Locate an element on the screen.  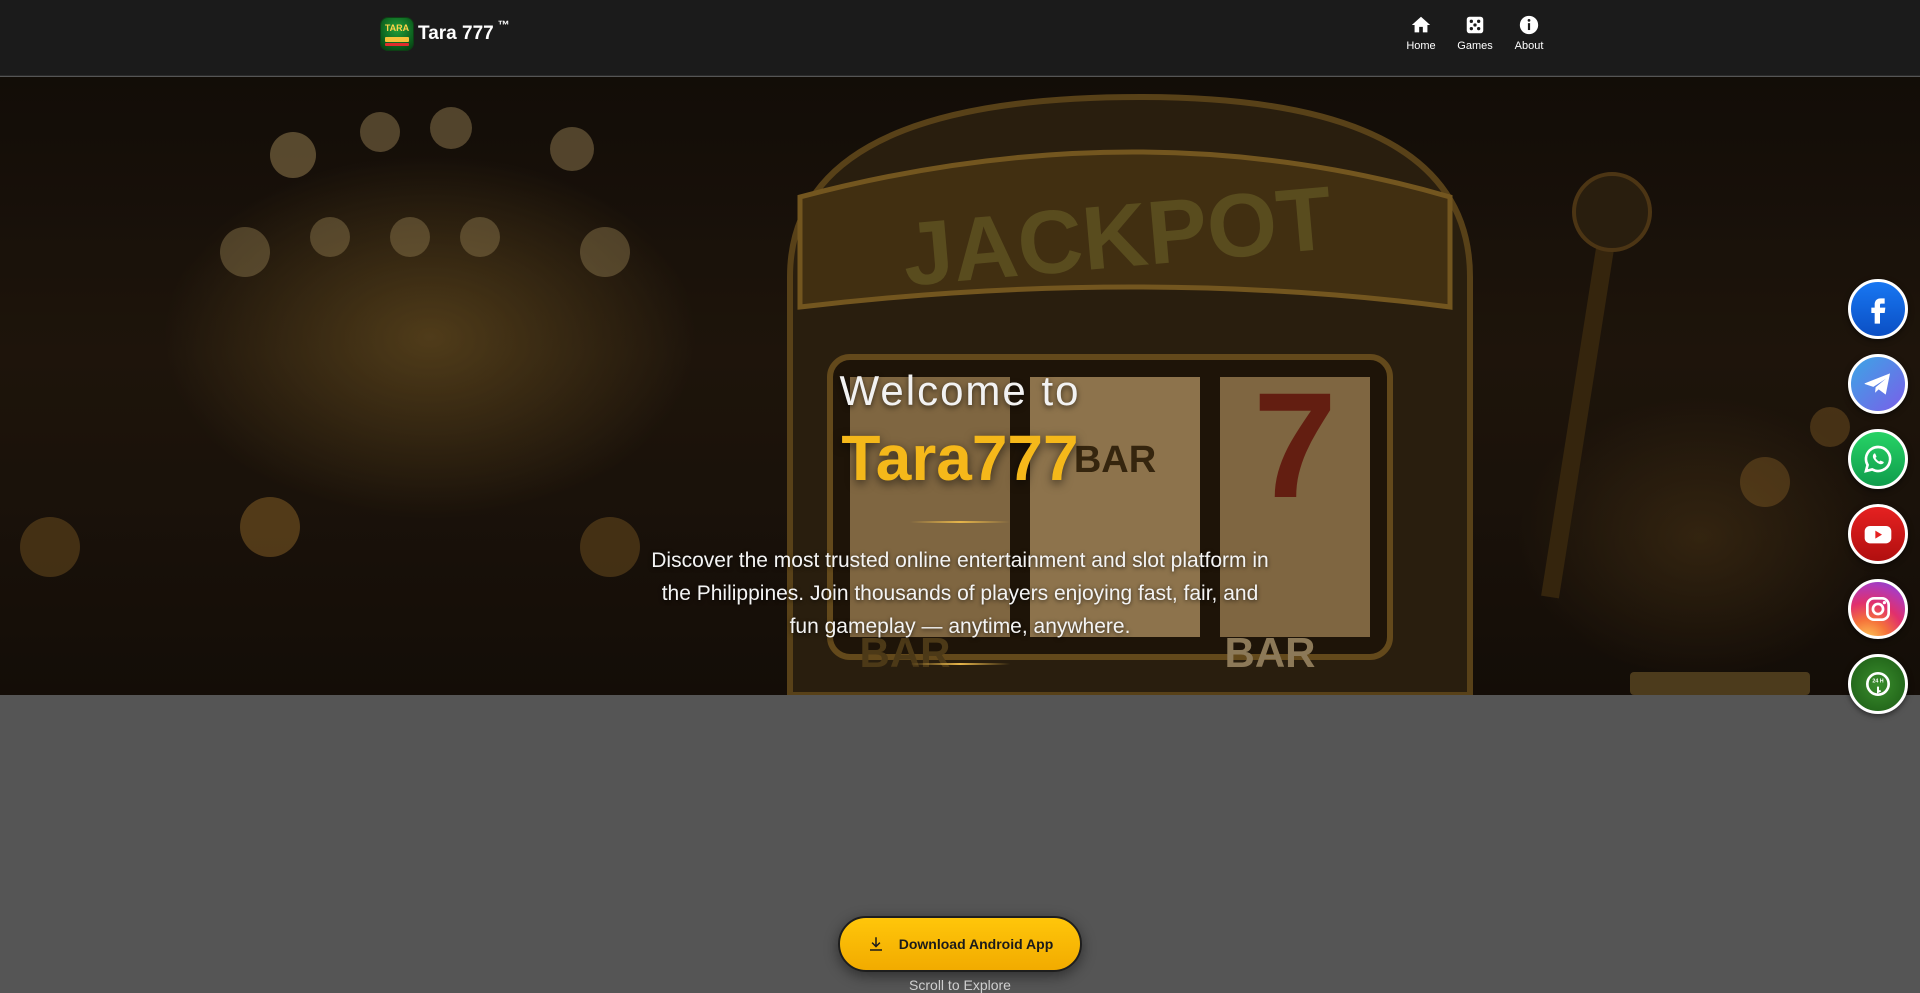
top-navbar: TARA Tara 777 ™ Home Games About is located at coordinates (960, 38).